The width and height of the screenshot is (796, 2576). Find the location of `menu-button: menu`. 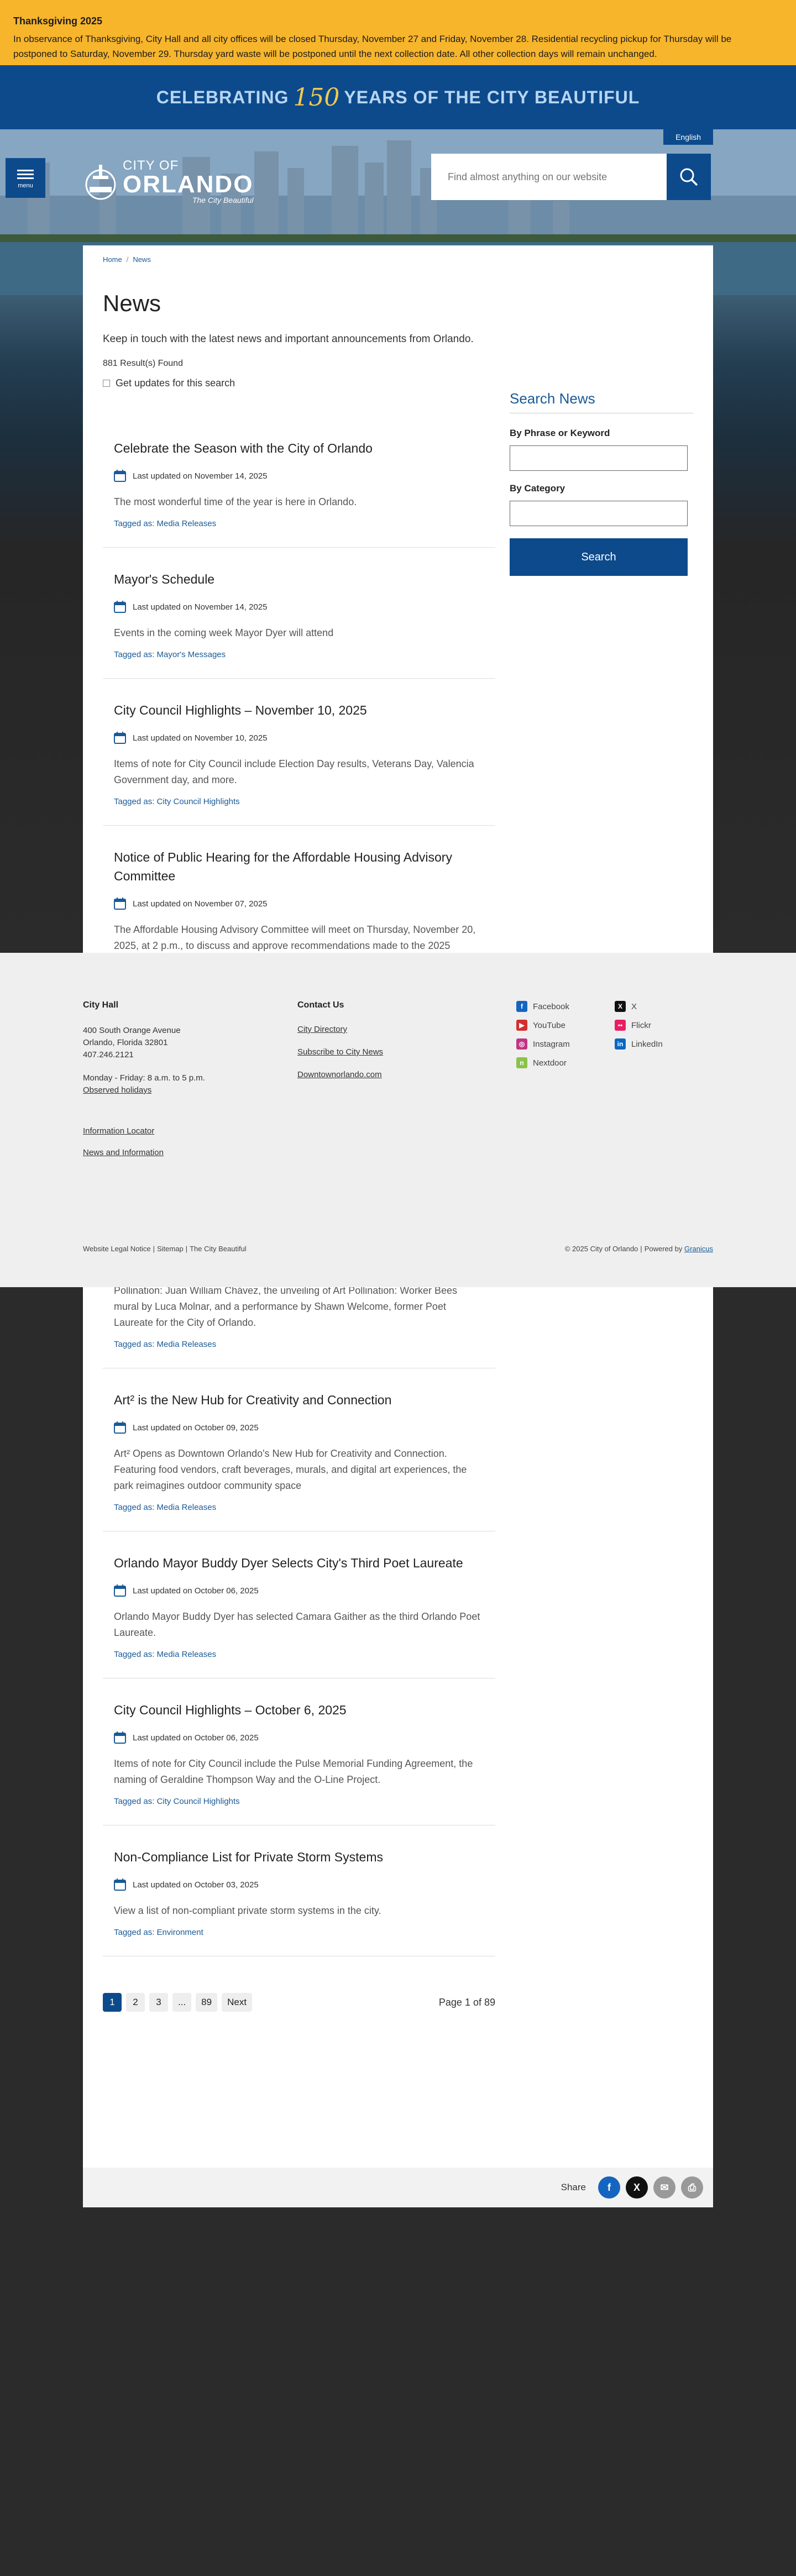

menu-button: menu is located at coordinates (26, 178).